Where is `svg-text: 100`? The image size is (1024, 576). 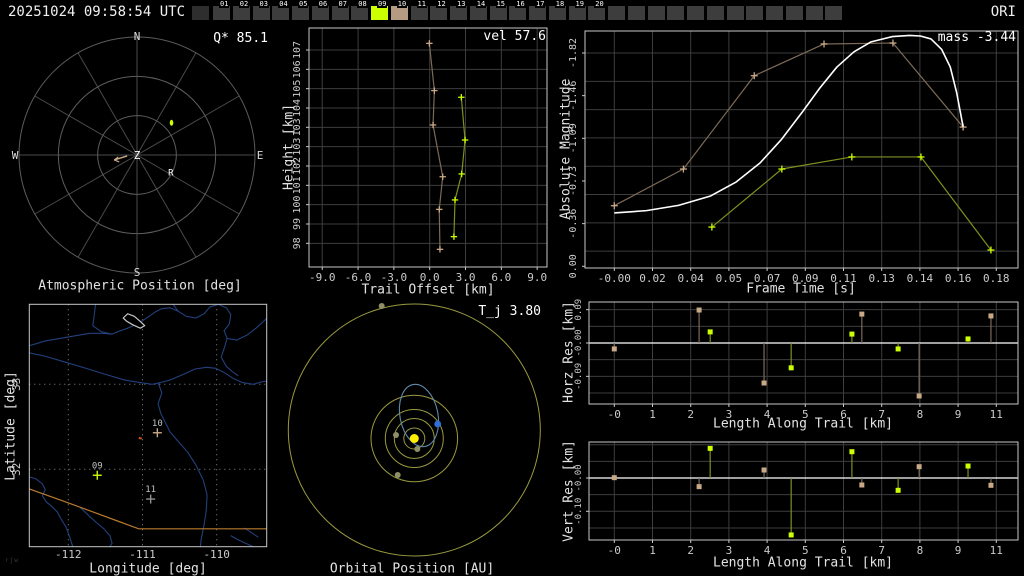
svg-text: 100 is located at coordinates (297, 205).